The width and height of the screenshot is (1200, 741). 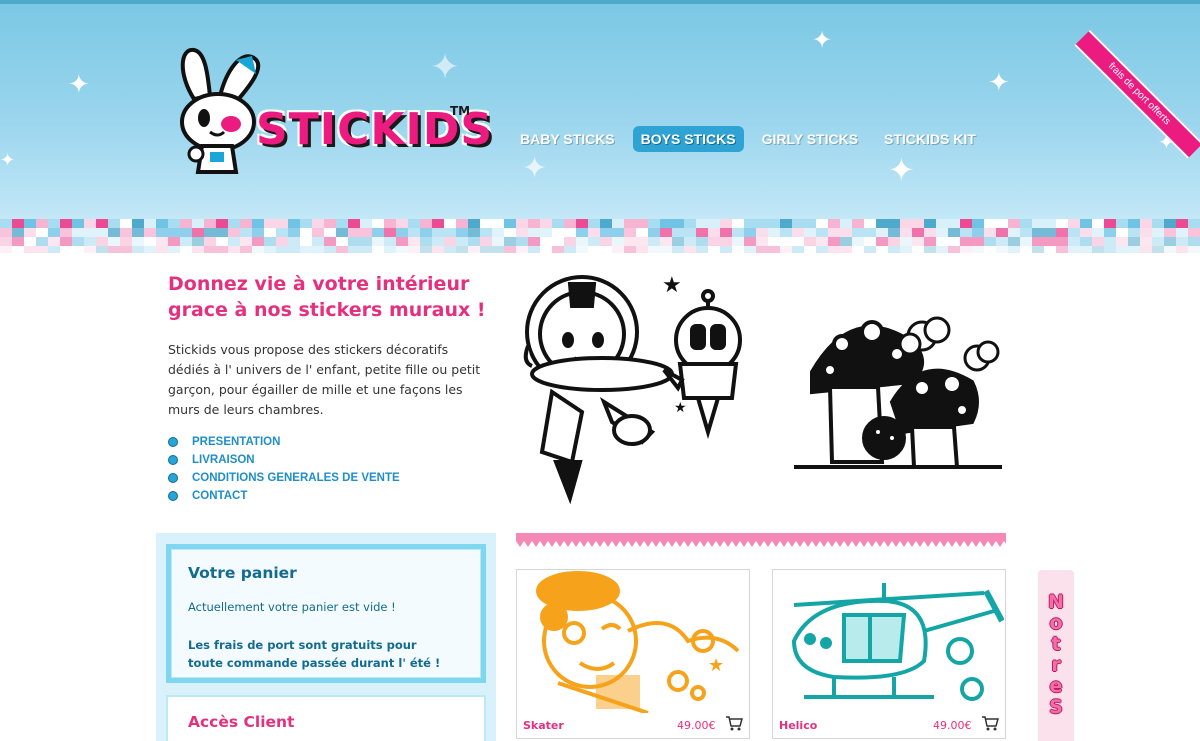 I want to click on link-presentation: PRESENTATION, so click(x=236, y=442).